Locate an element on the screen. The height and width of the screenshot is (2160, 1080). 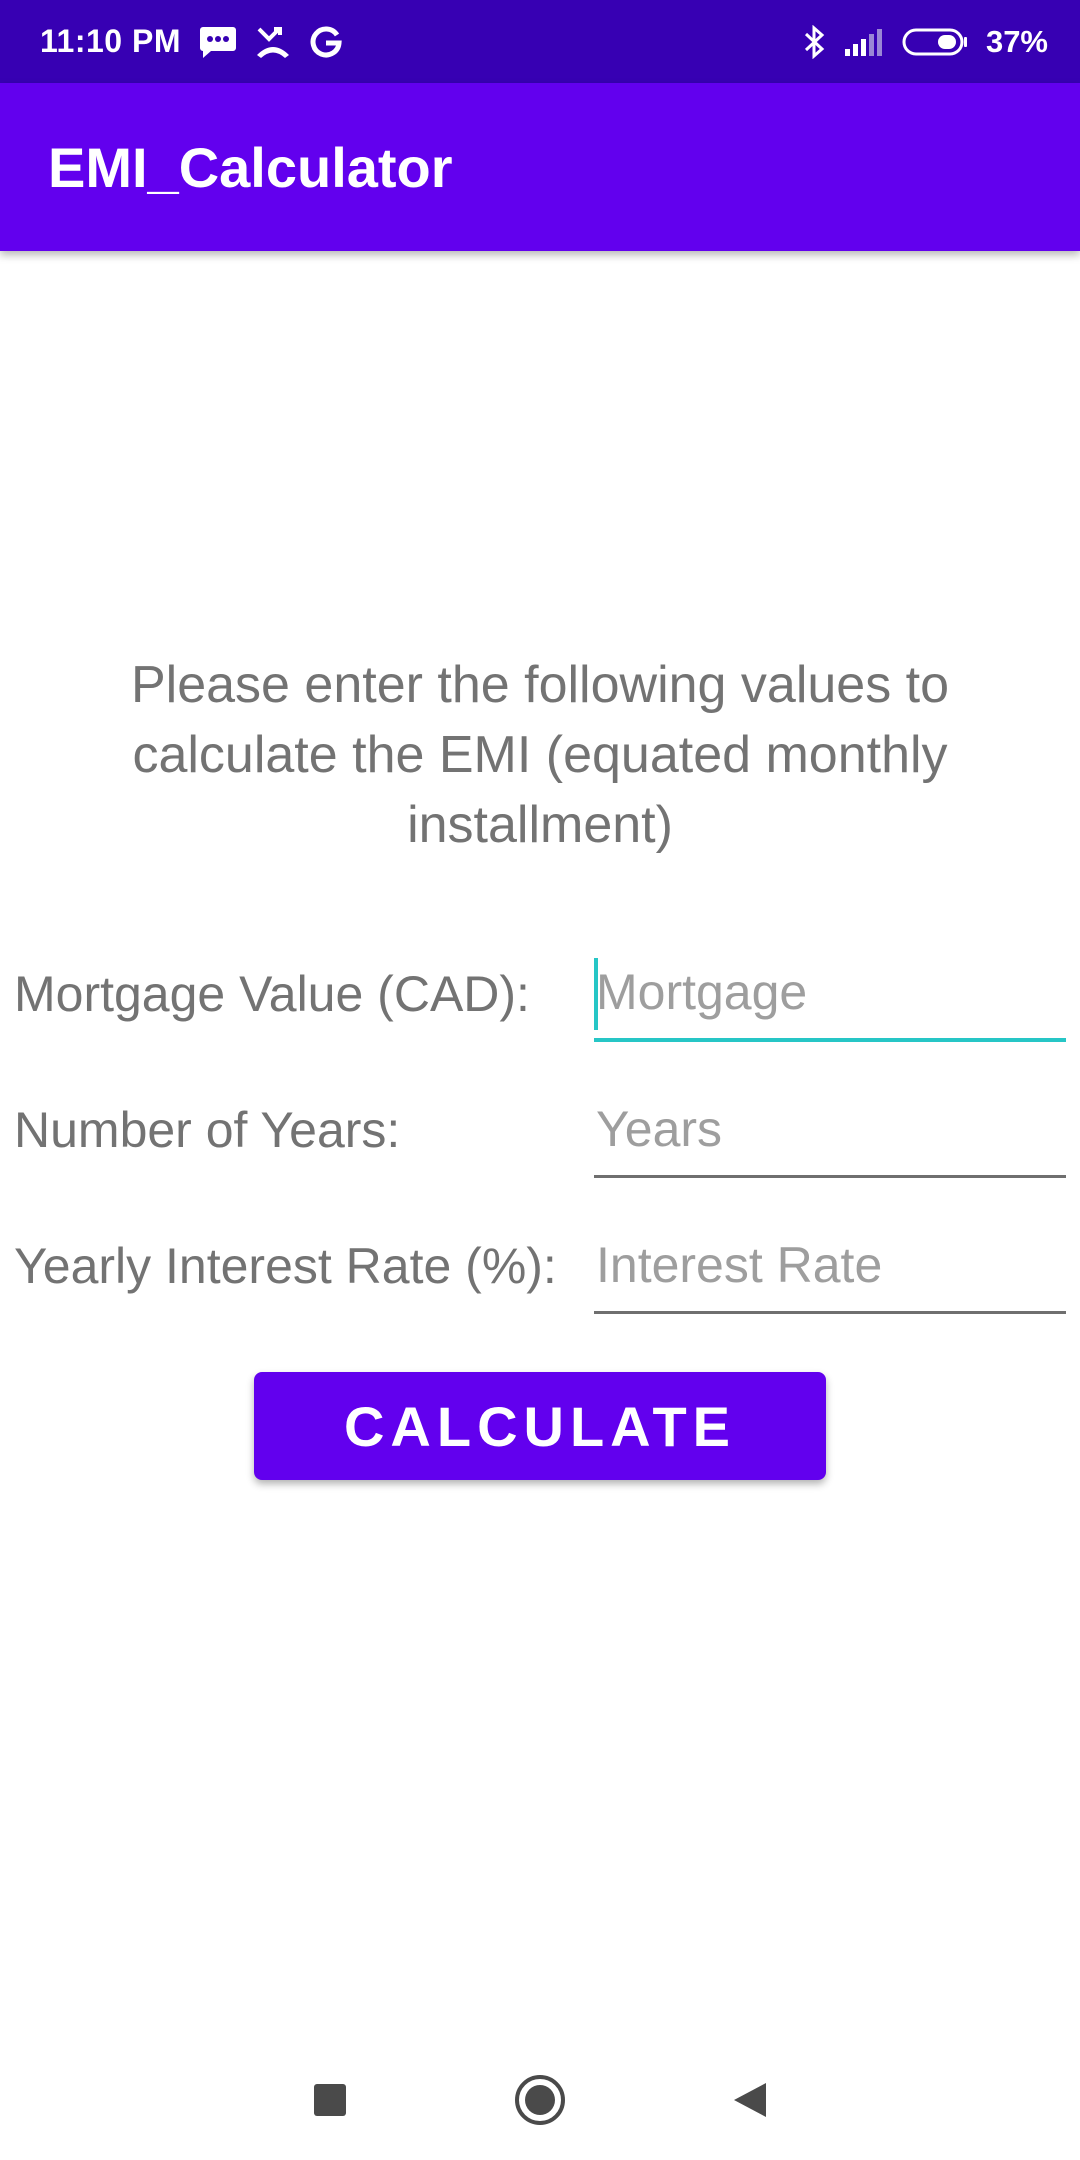
years-row: Number of Years: is located at coordinates (540, 1140).